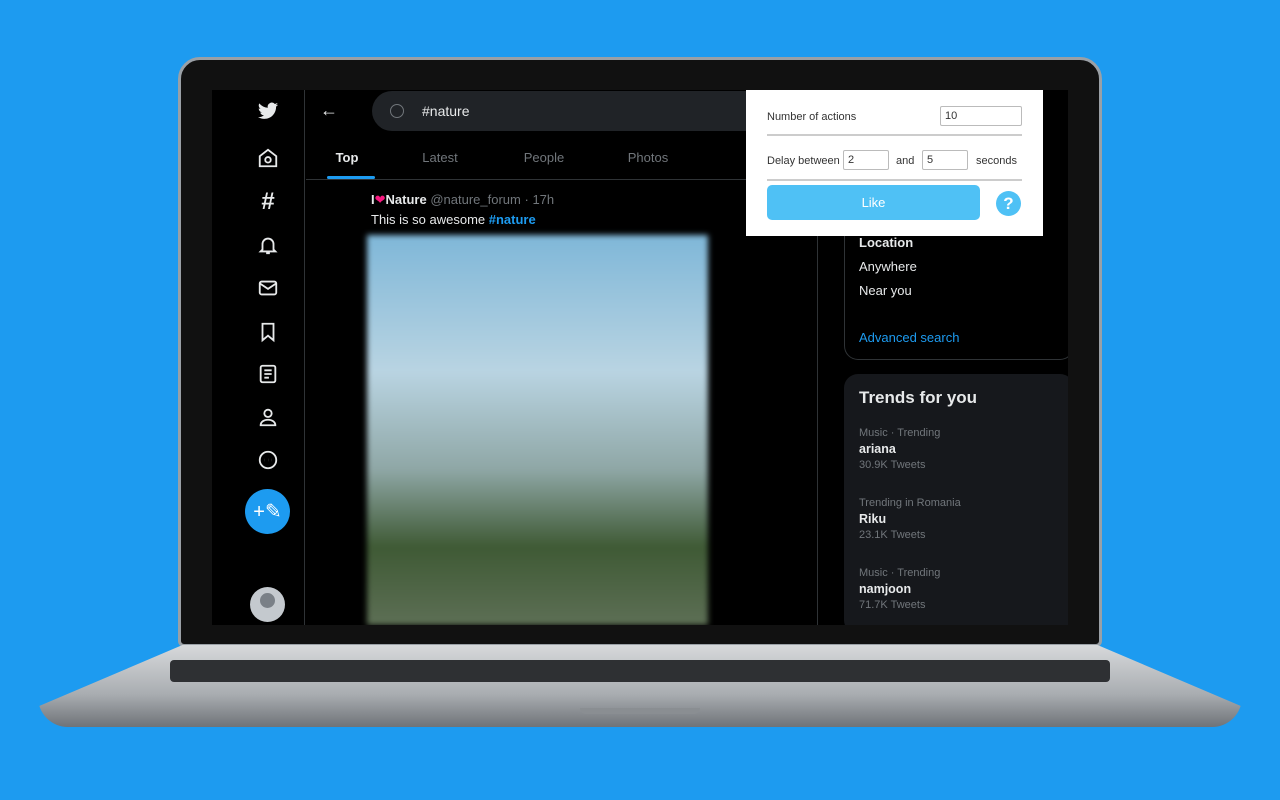 The image size is (1280, 800). What do you see at coordinates (888, 266) in the screenshot?
I see `location-anywhere: Anywhere` at bounding box center [888, 266].